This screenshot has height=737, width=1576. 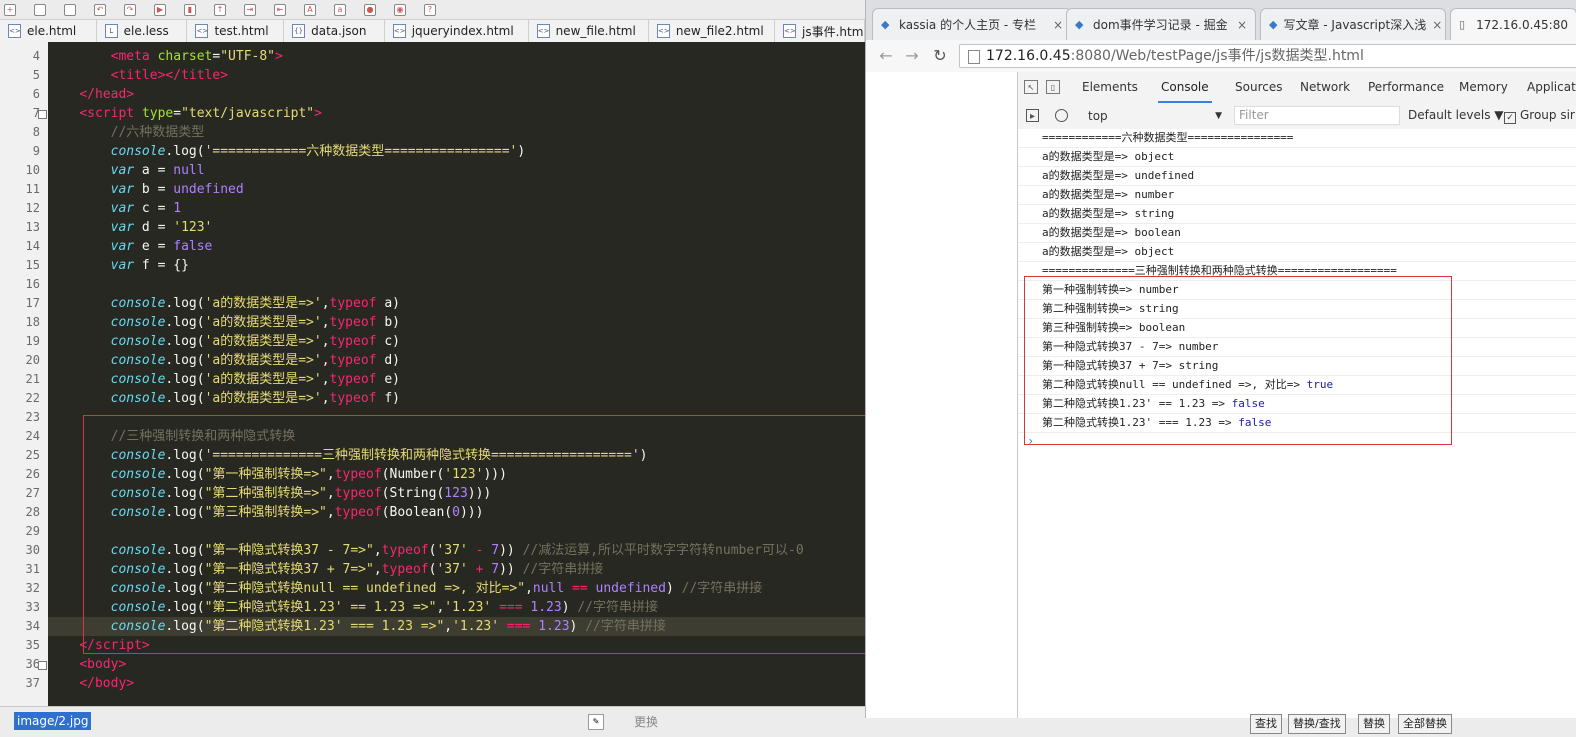 What do you see at coordinates (36, 56) in the screenshot?
I see `line-number: 4` at bounding box center [36, 56].